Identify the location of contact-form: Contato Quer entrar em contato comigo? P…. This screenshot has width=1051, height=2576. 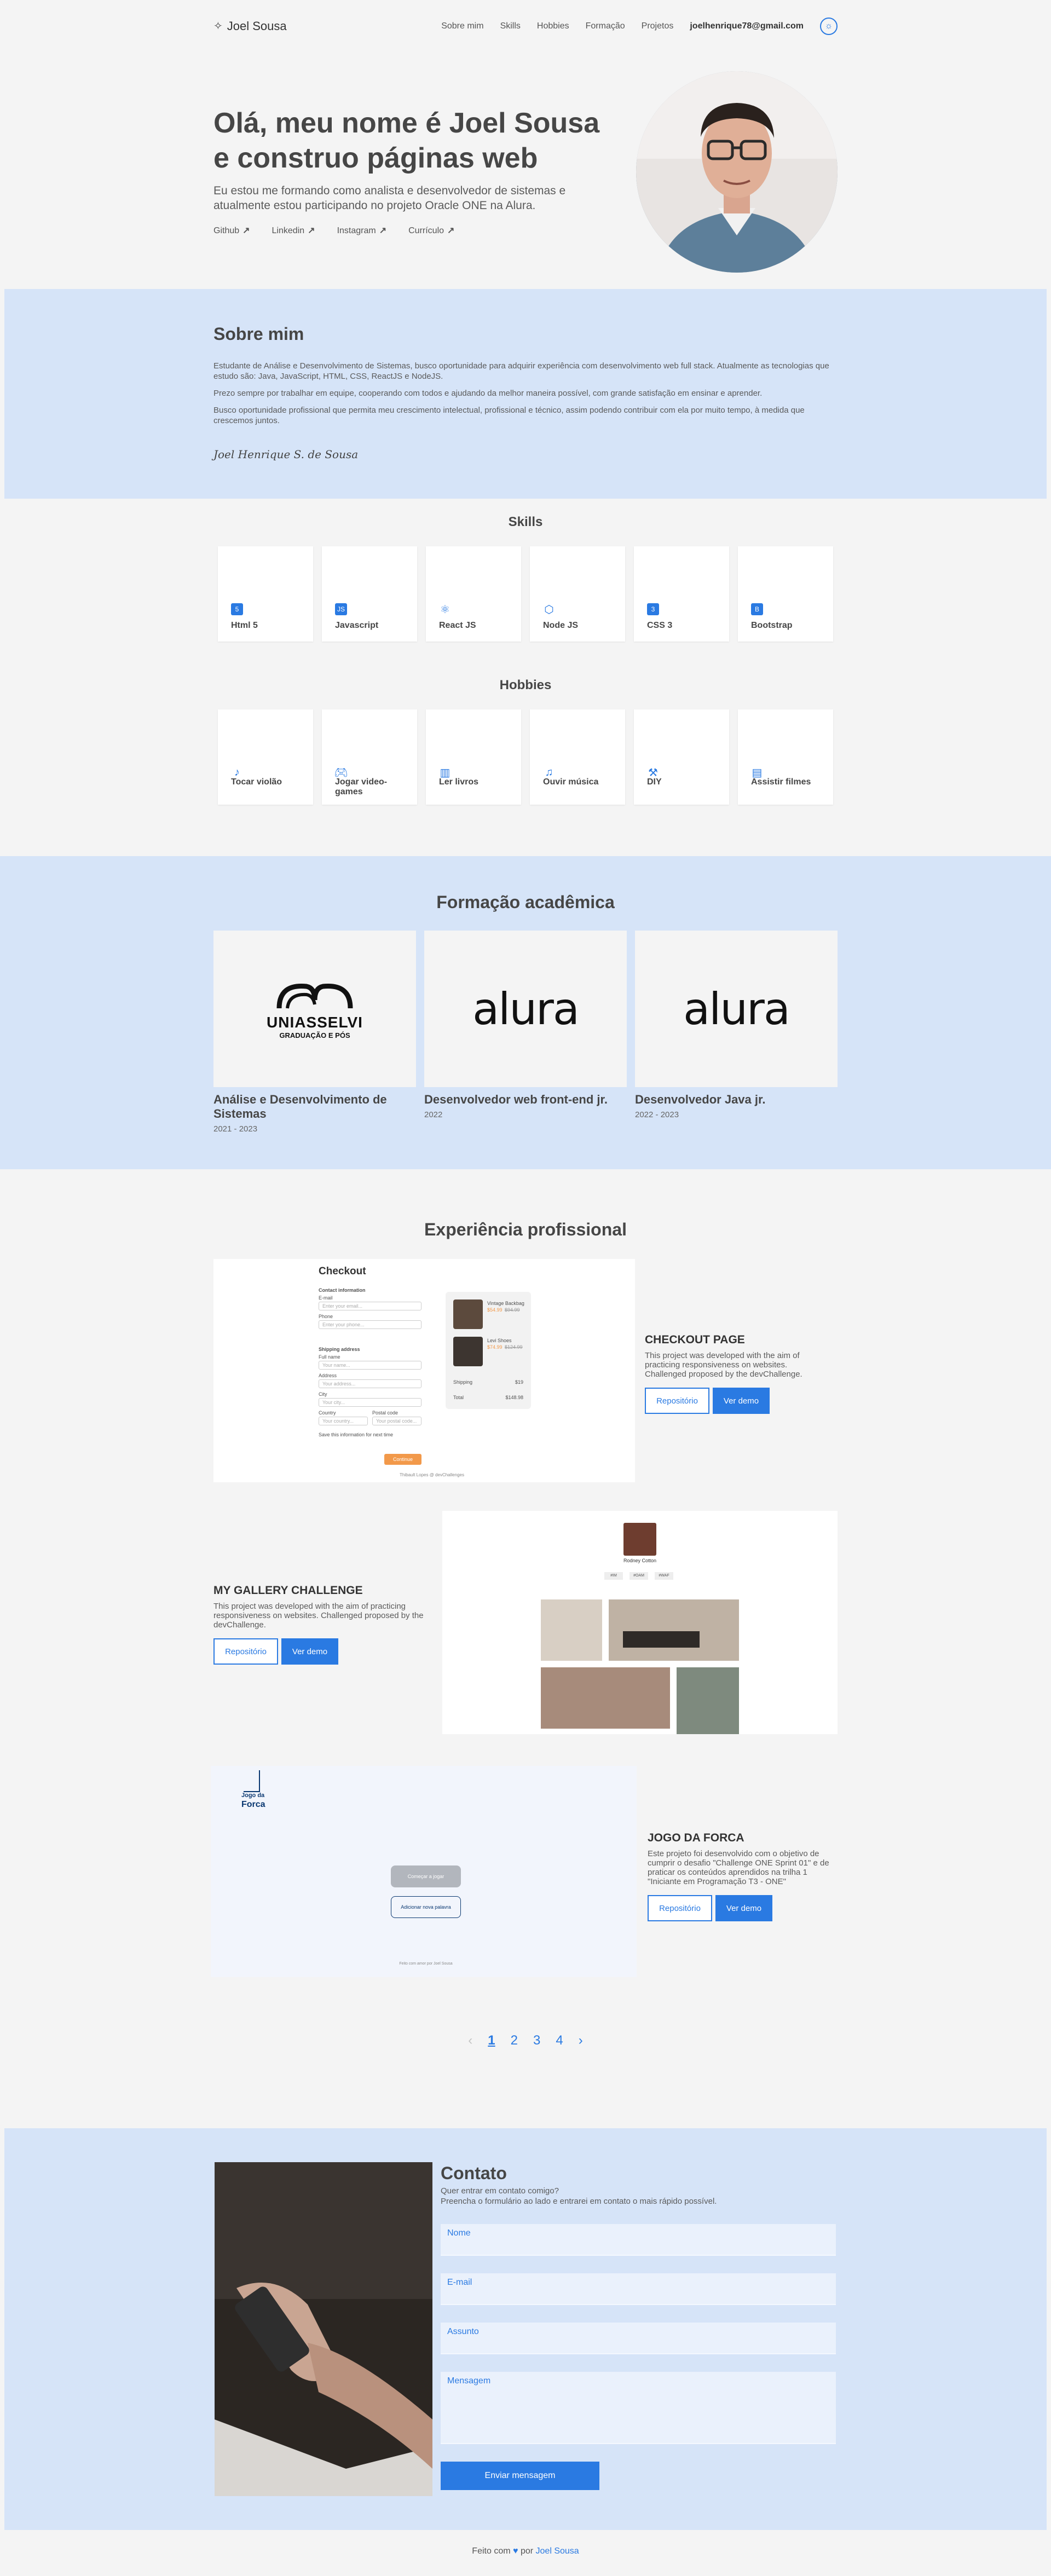
(638, 2327).